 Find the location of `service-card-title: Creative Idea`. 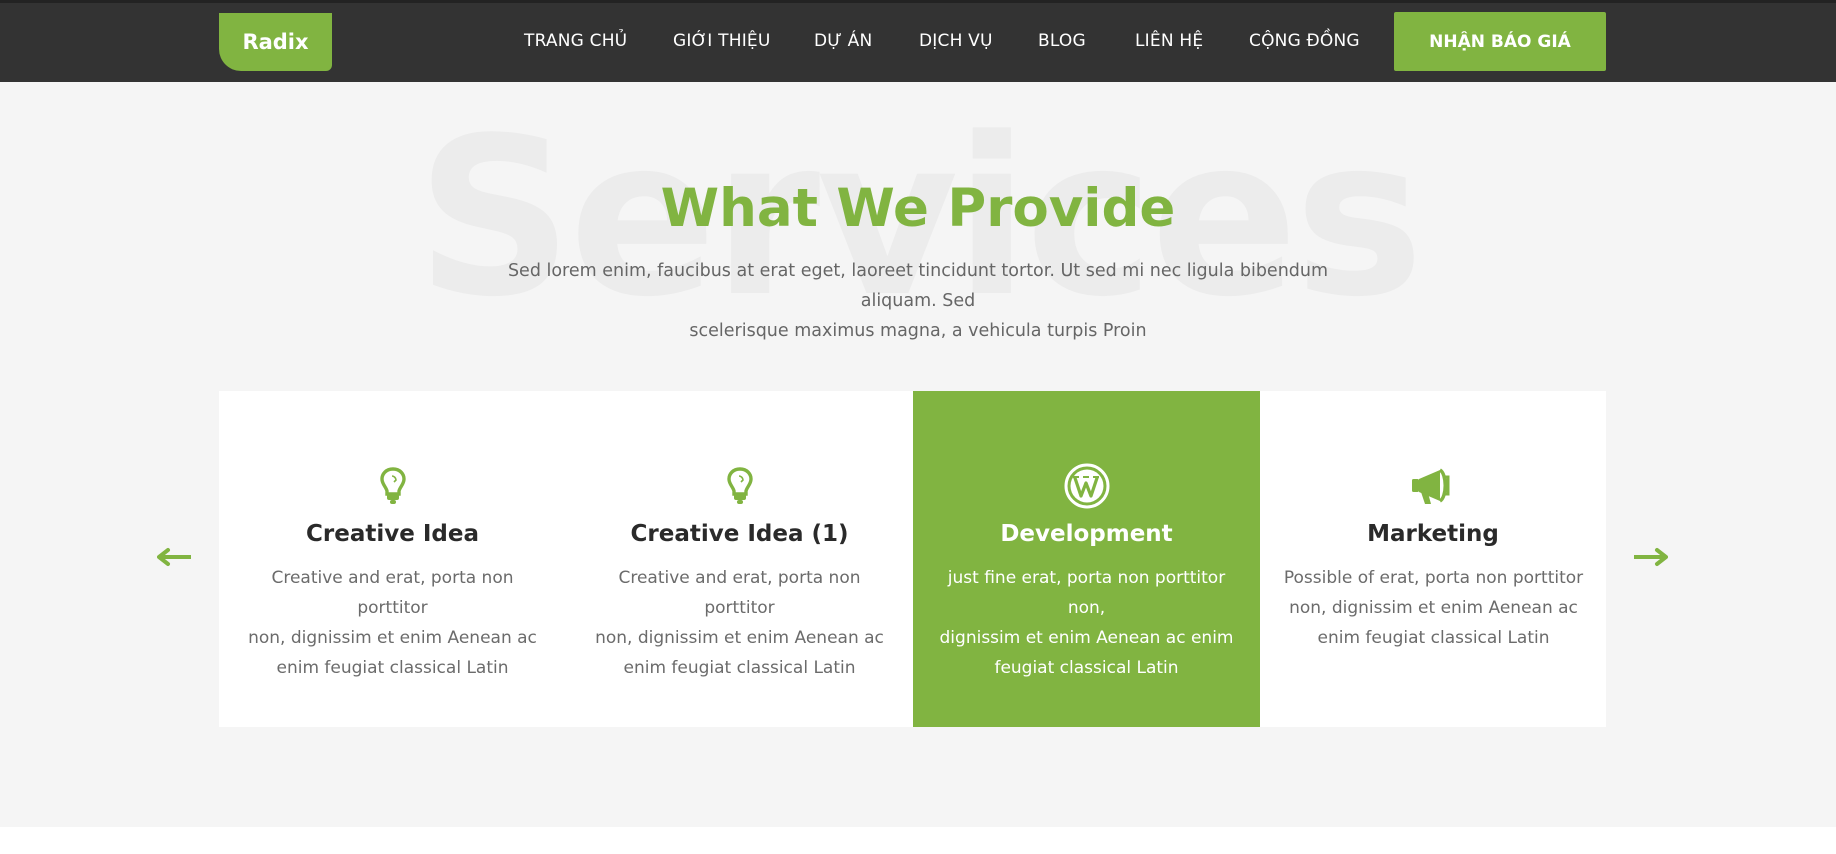

service-card-title: Creative Idea is located at coordinates (392, 534).